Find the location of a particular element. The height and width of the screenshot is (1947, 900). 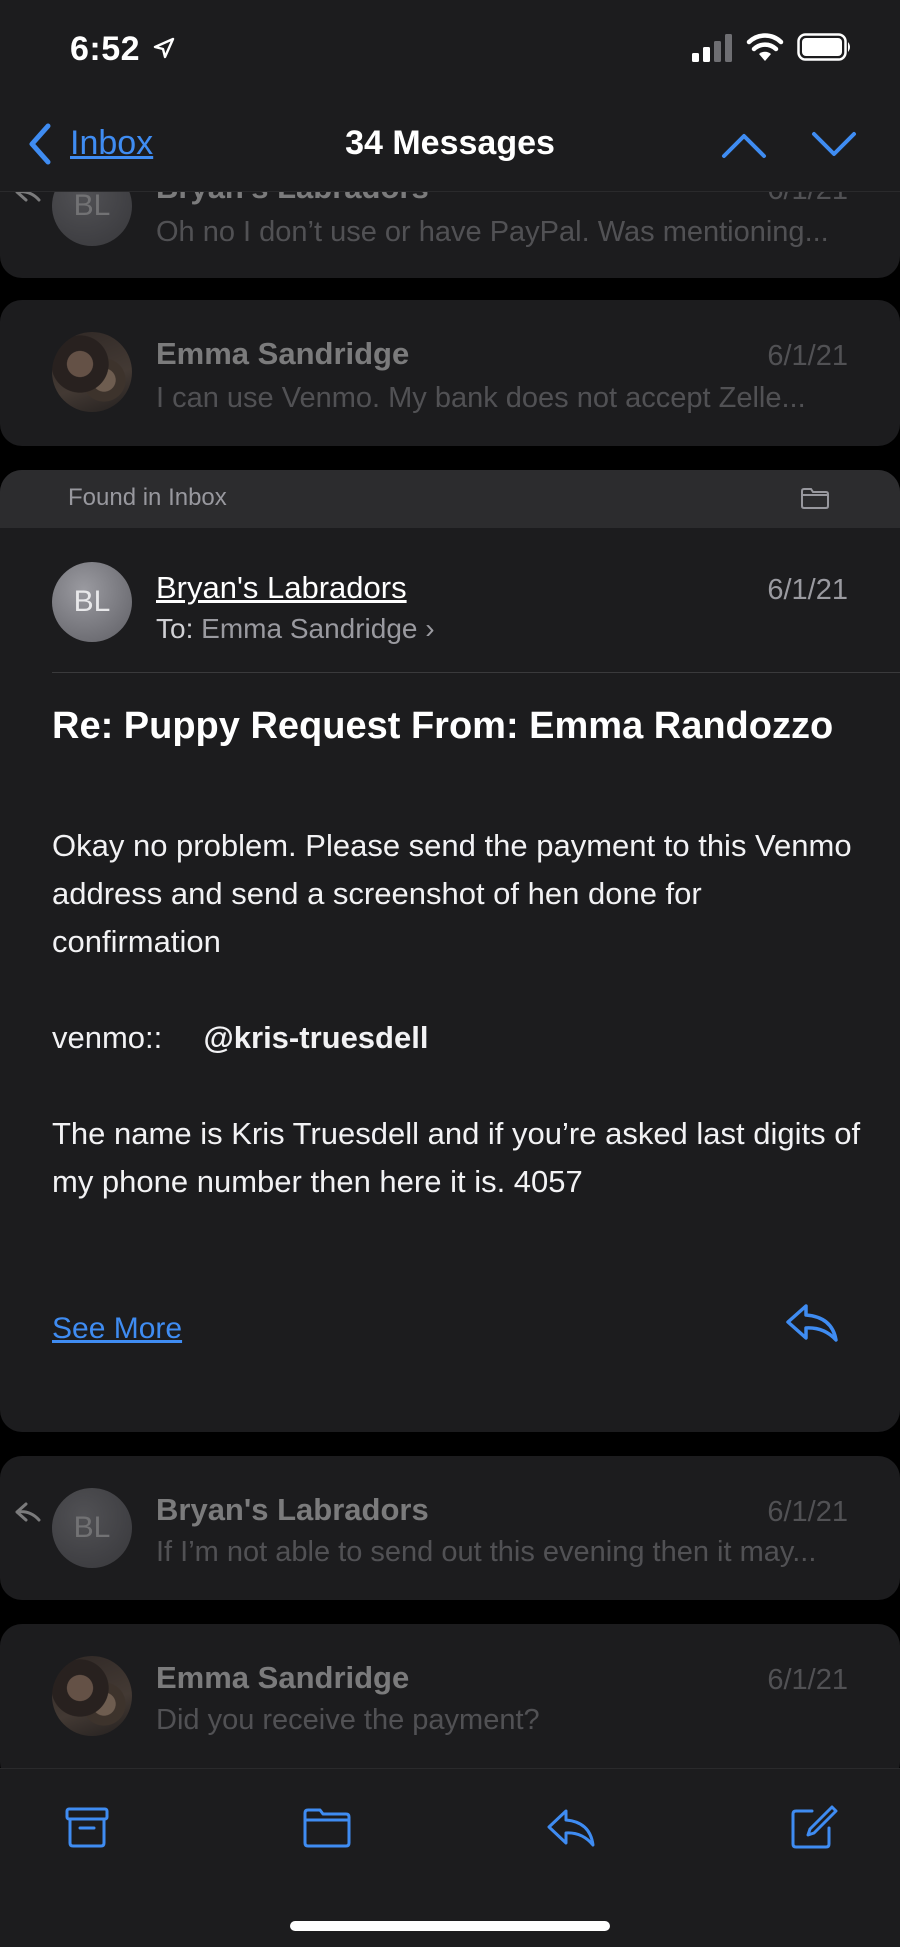

back-to-inbox-link: Inbox is located at coordinates (111, 143).